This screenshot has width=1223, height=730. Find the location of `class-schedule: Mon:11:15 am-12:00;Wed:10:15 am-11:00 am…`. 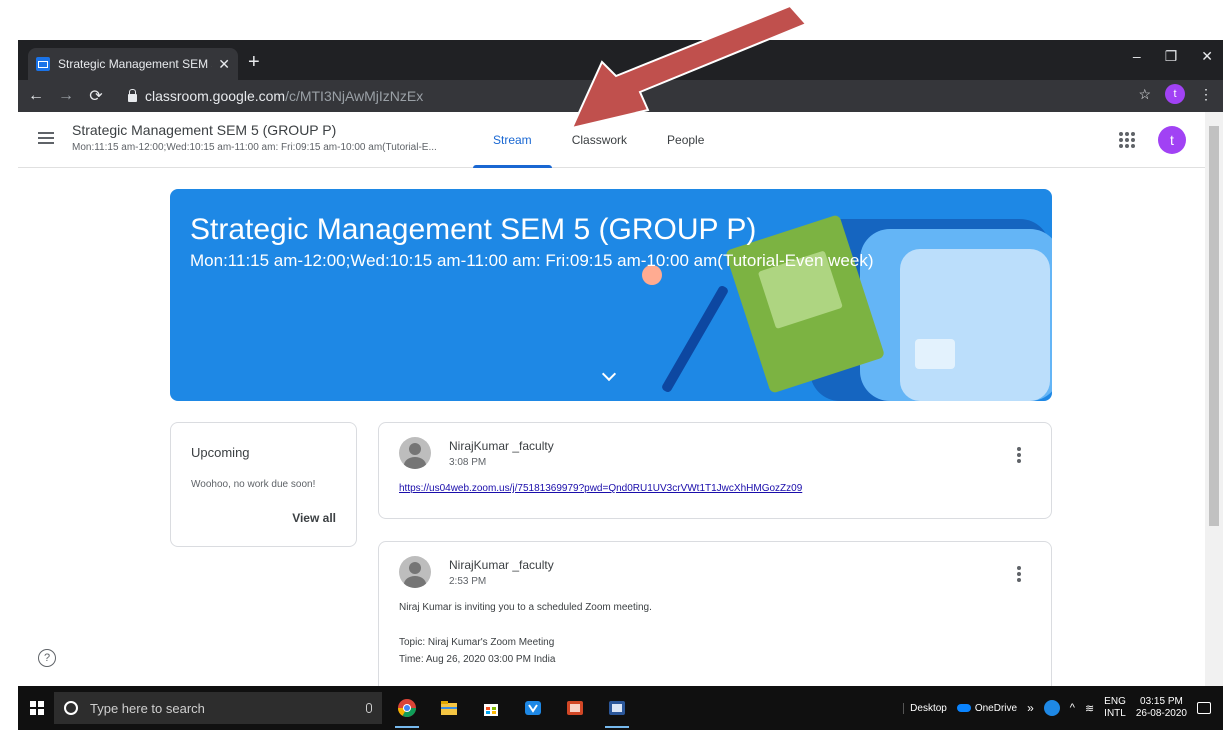

class-schedule: Mon:11:15 am-12:00;Wed:10:15 am-11:00 am… is located at coordinates (254, 147).